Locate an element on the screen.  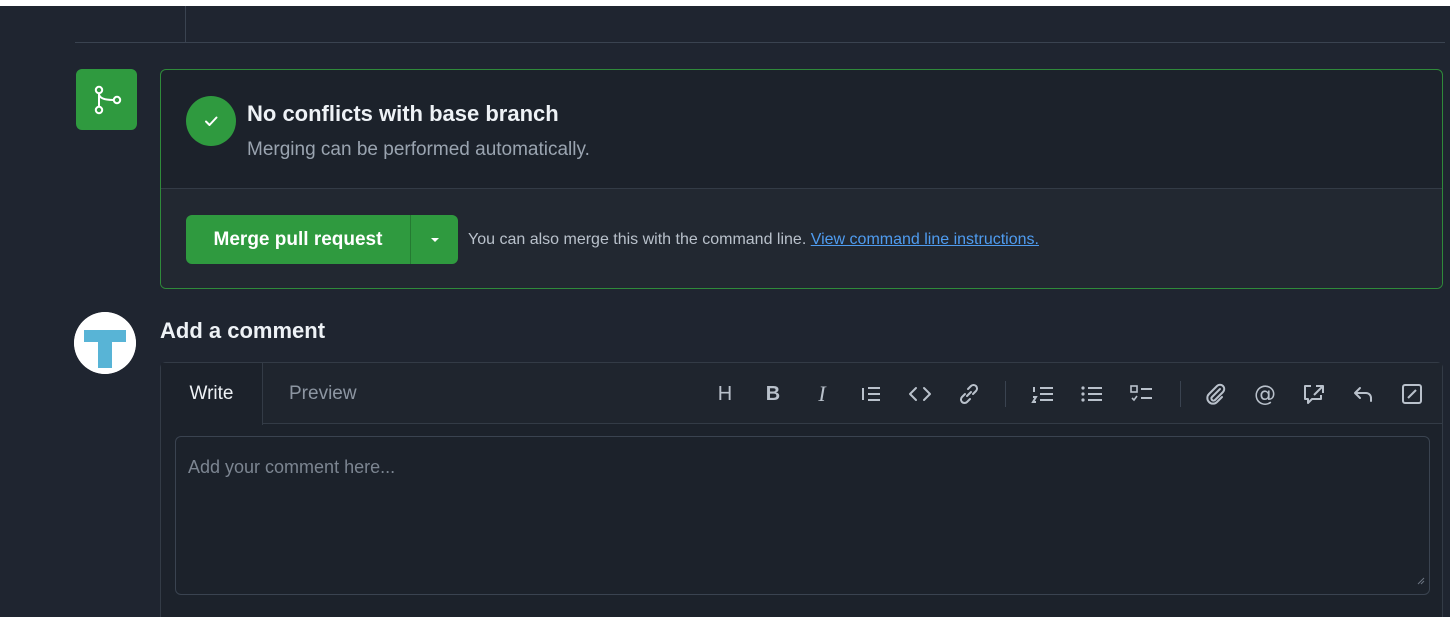
merge-status-title: No conflicts with base branch is located at coordinates (403, 113).